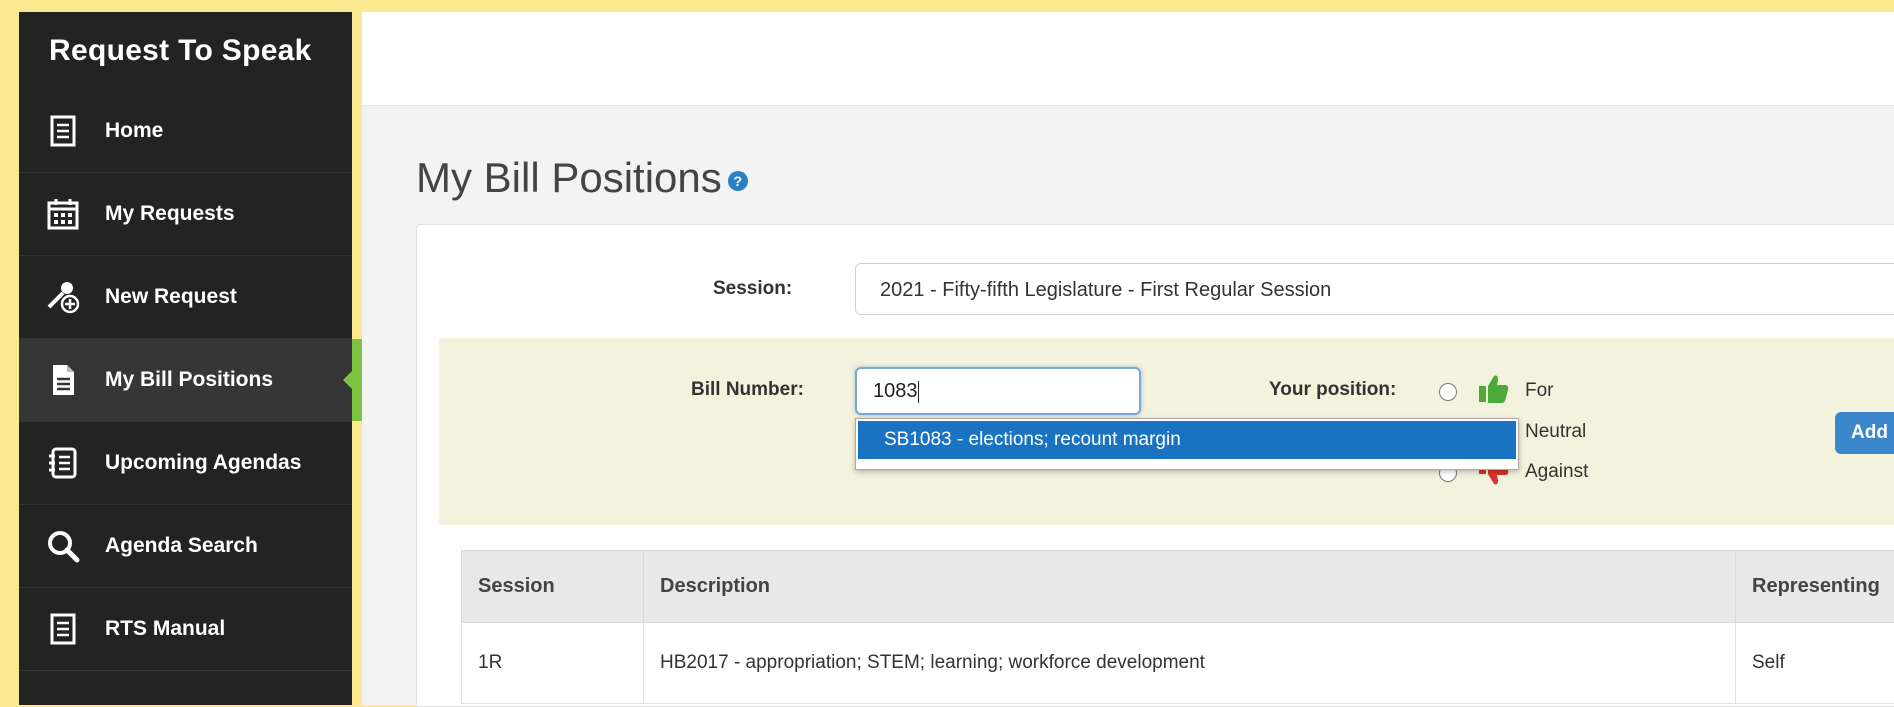  Describe the element at coordinates (1128, 59) in the screenshot. I see `top-bar` at that location.